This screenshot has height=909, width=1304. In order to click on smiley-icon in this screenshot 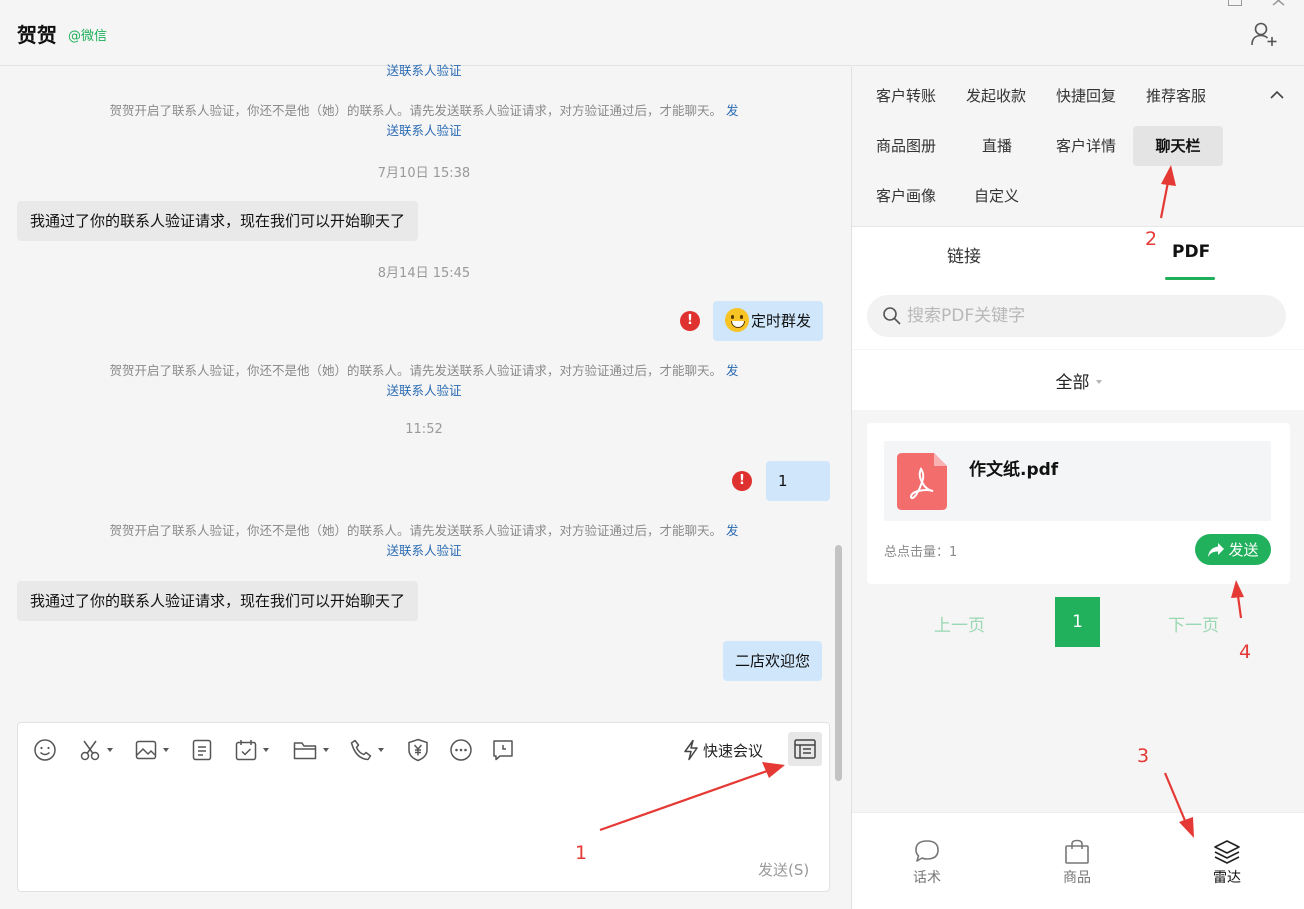, I will do `click(45, 750)`.